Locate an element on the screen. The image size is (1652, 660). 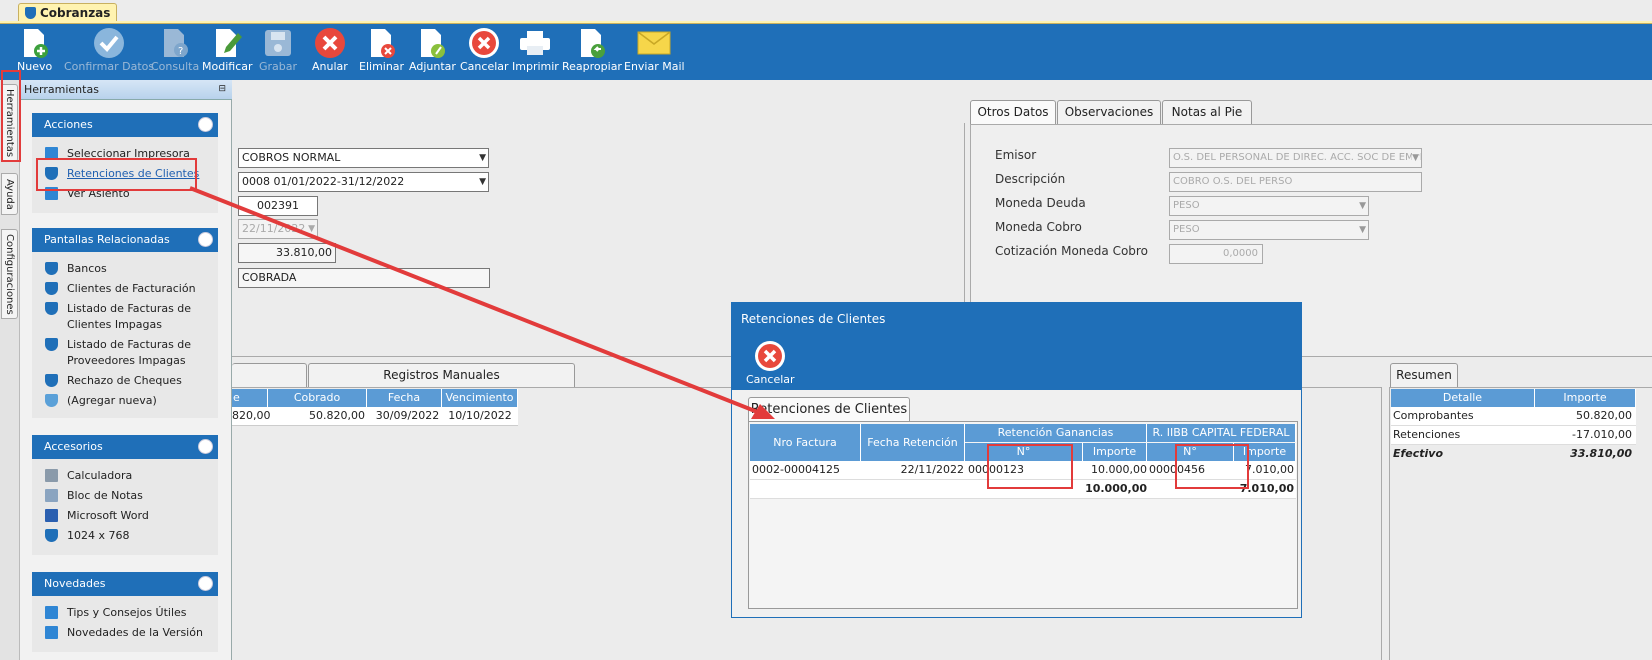
dlg-cell-factura: 0002-00004125 is located at coordinates (796, 469).